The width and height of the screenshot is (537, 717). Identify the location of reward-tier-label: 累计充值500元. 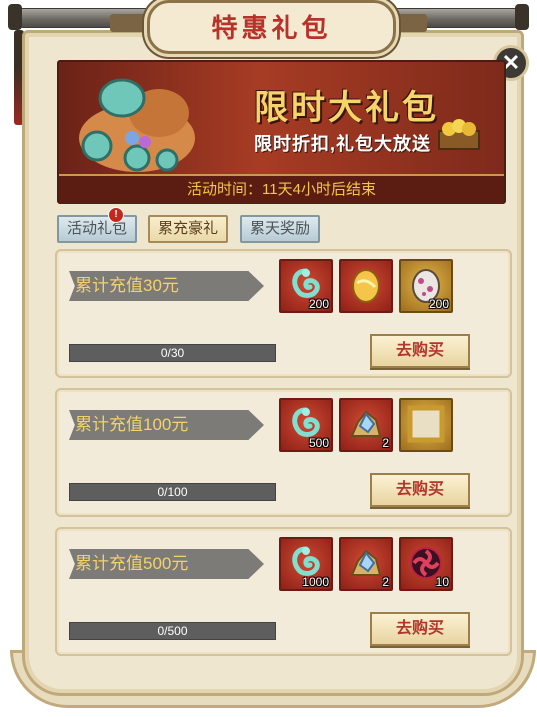
(166, 564).